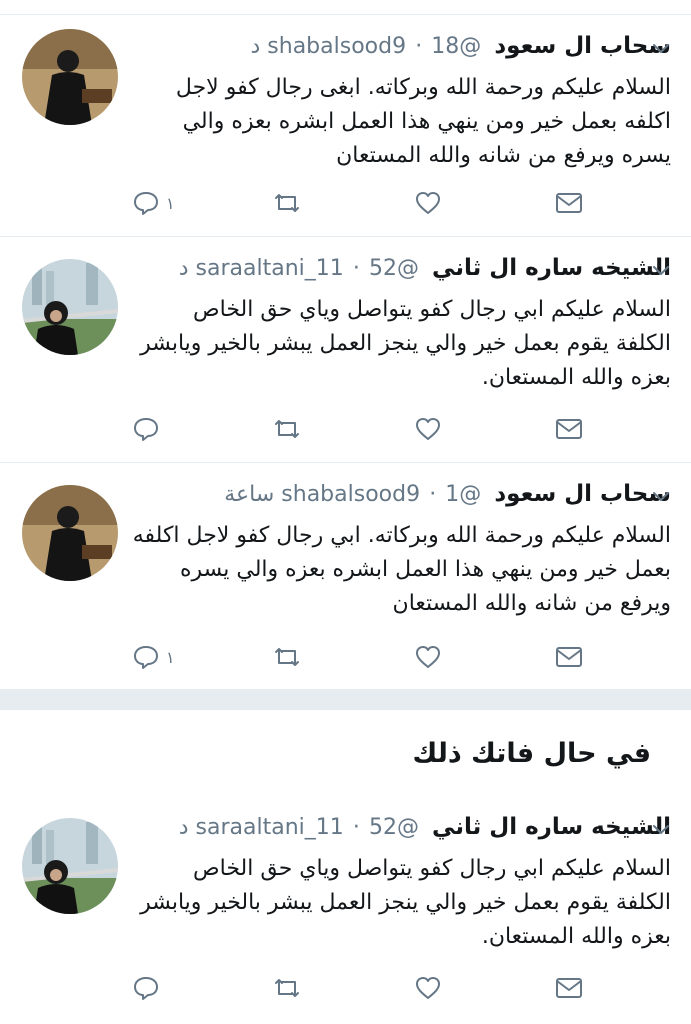  Describe the element at coordinates (345, 7) in the screenshot. I see `top-rule` at that location.